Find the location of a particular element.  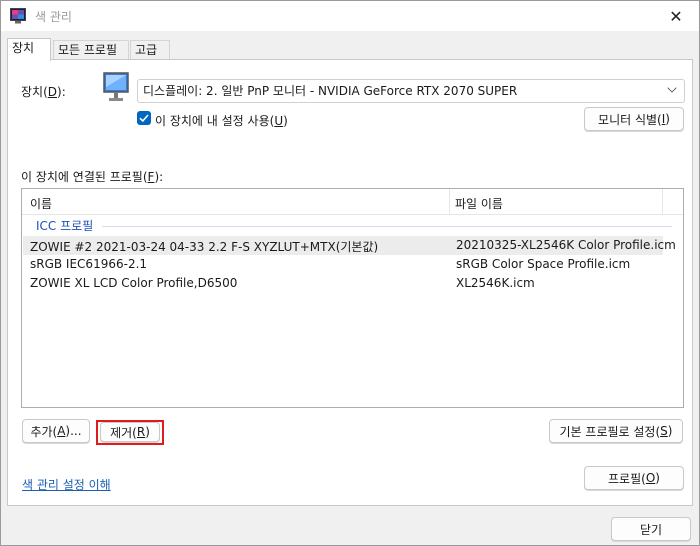

group-label-icc: ICC 프로필 is located at coordinates (65, 226).